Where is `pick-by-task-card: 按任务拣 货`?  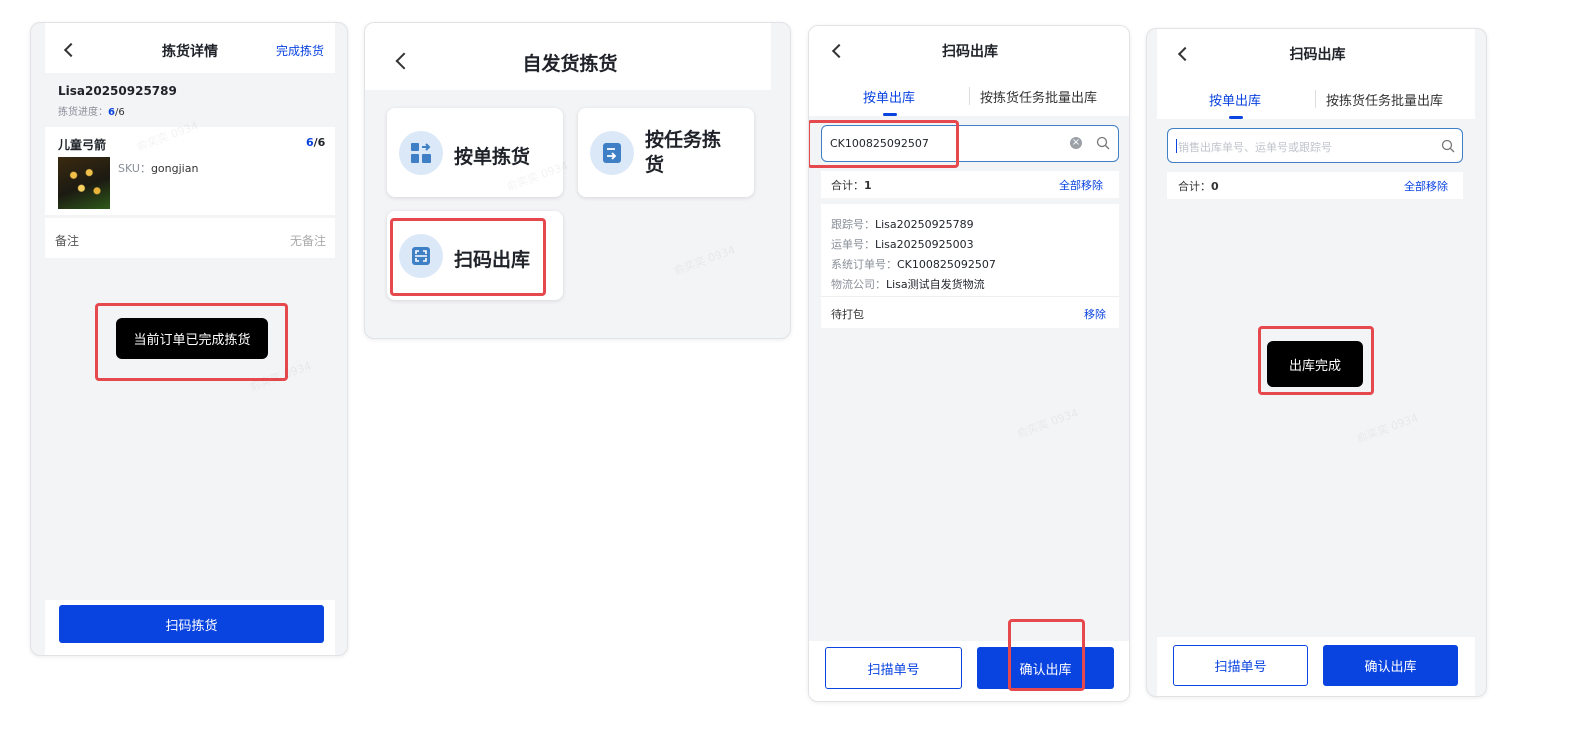
pick-by-task-card: 按任务拣 货 is located at coordinates (666, 152).